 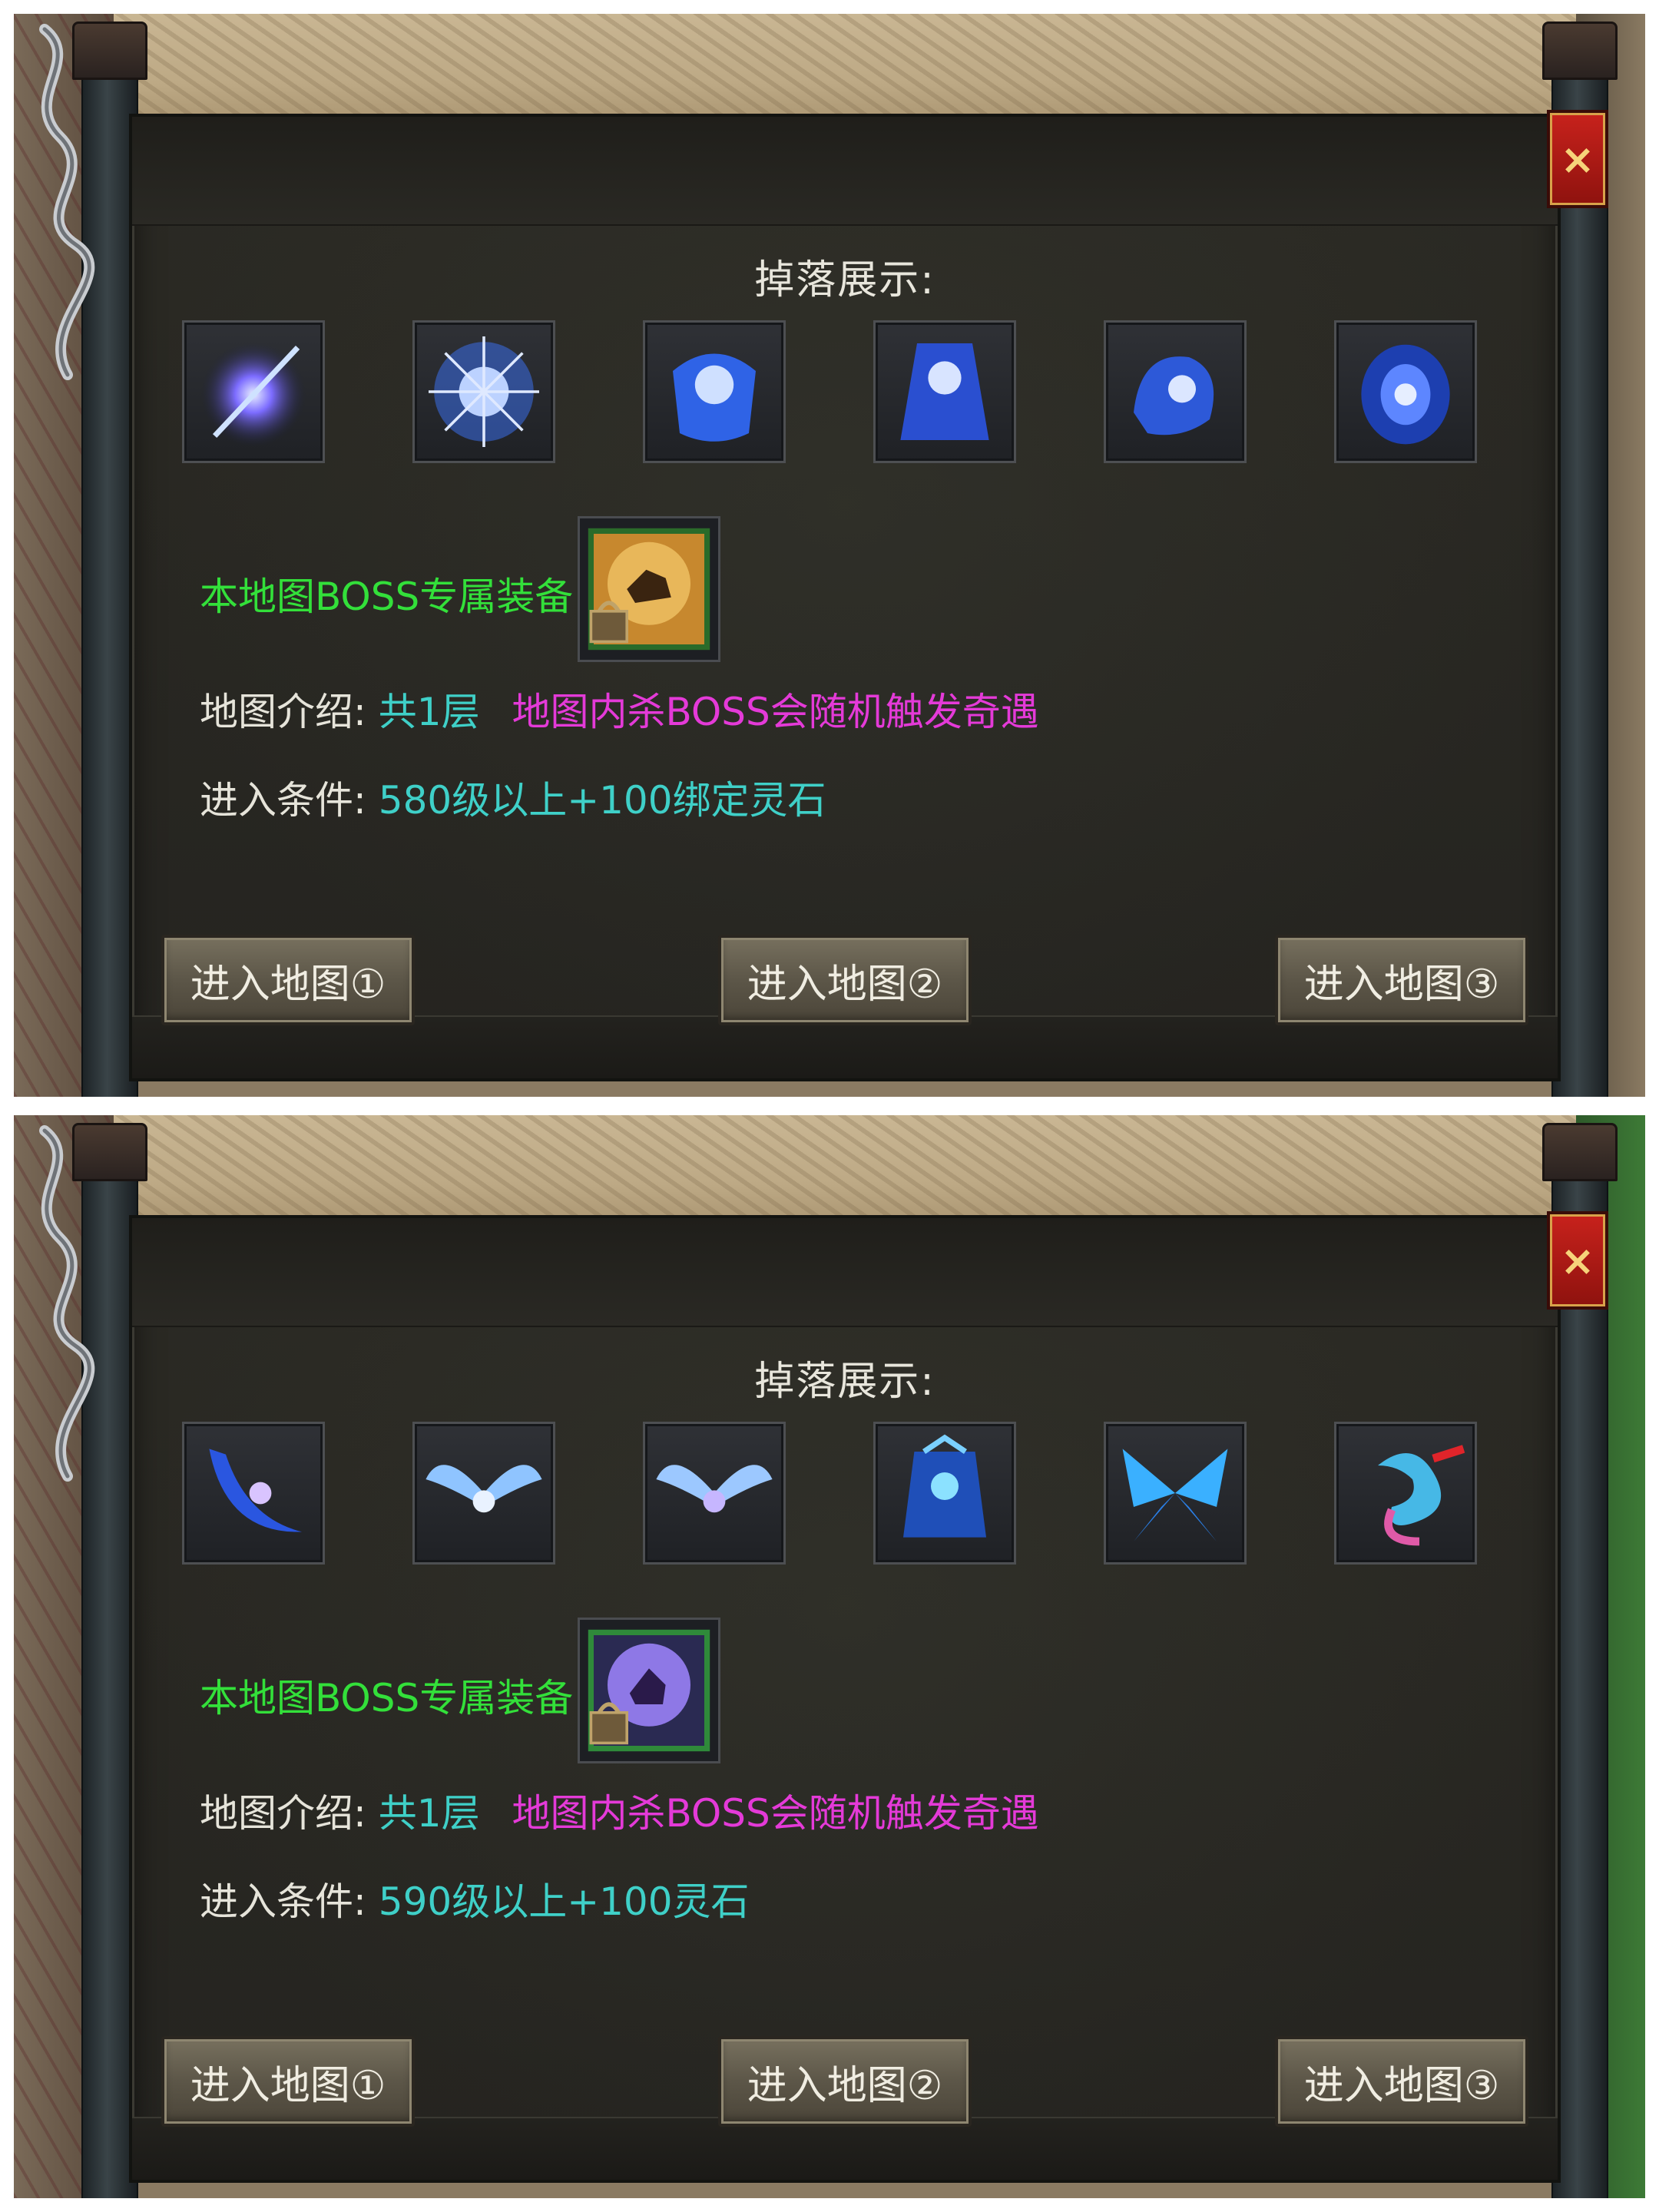 What do you see at coordinates (602, 801) in the screenshot?
I see `entry-requirement-value: 580级以上+100绑定灵石` at bounding box center [602, 801].